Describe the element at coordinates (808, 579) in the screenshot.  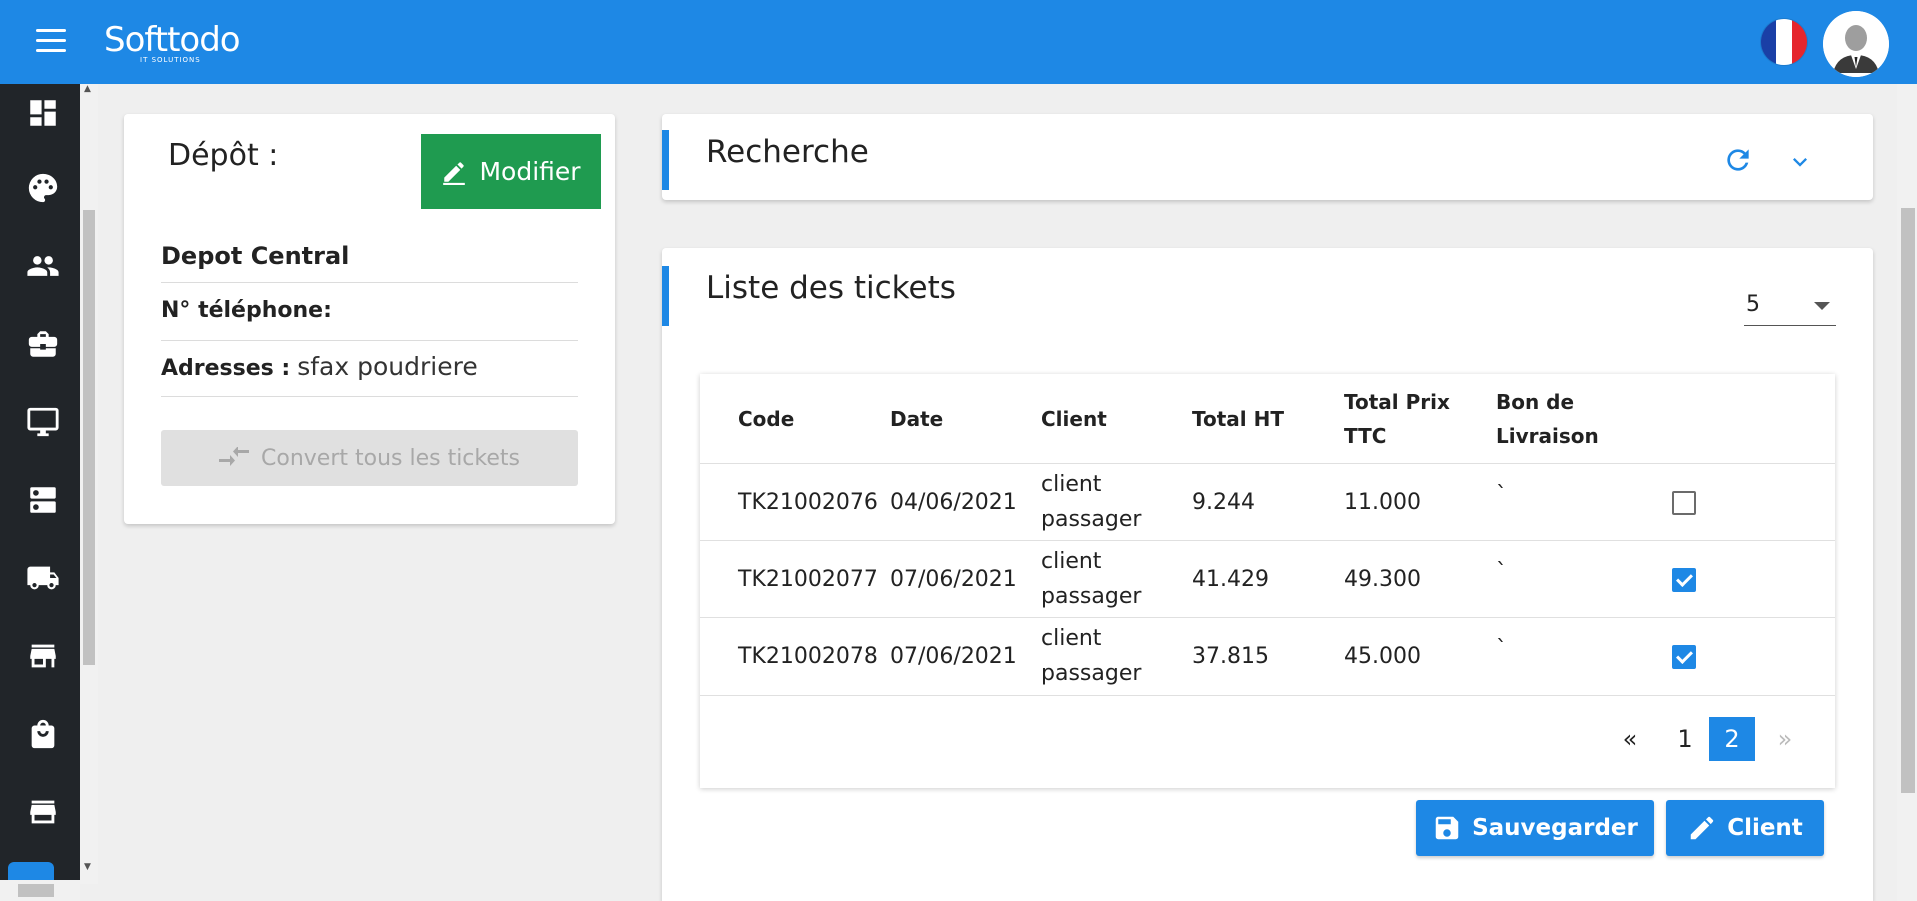
I see `ticket-code: TK21002077` at that location.